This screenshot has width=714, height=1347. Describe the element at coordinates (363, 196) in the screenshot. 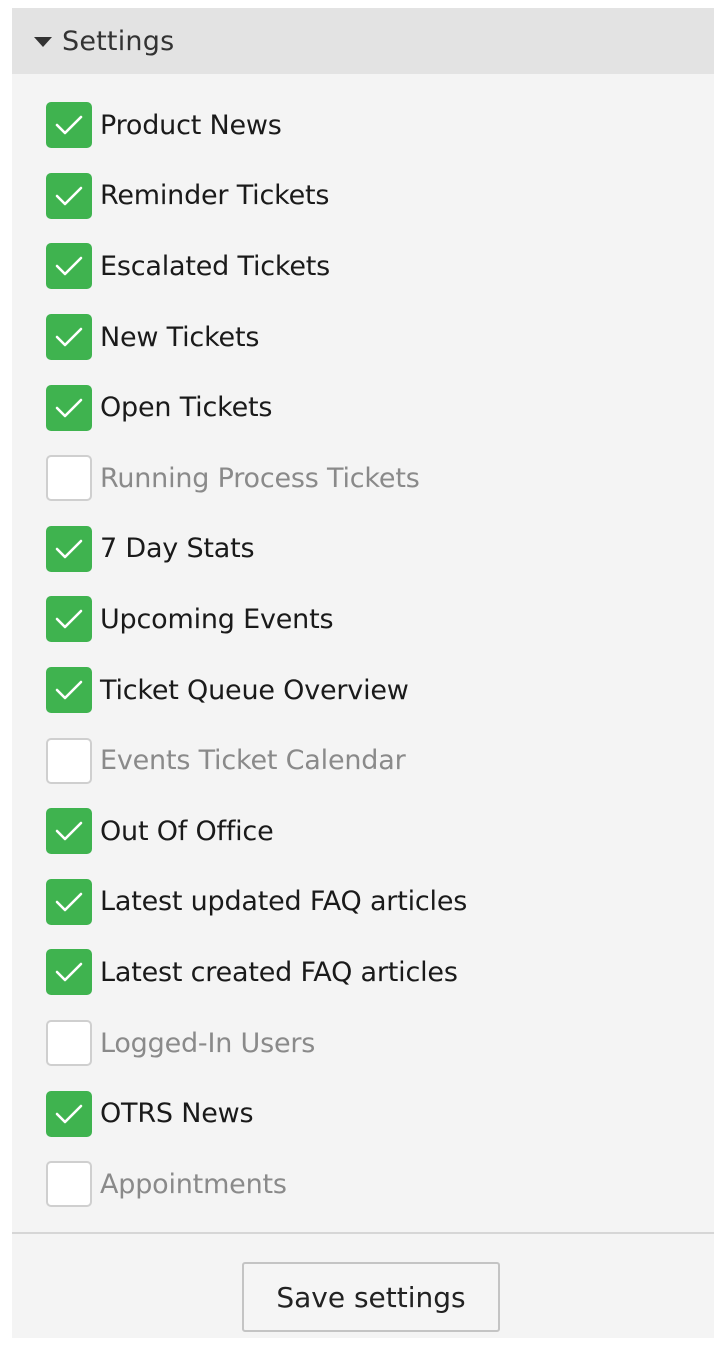

I see `settings-option-reminder-tickets: Reminder Tickets` at that location.